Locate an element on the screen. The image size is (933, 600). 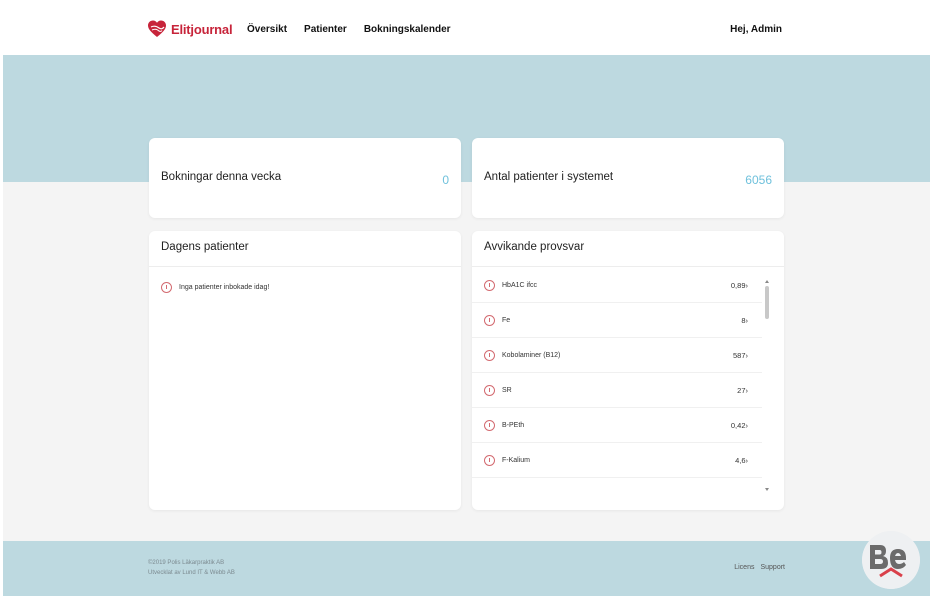
deviating-results-title: Avvikande provsvar is located at coordinates (628, 249).